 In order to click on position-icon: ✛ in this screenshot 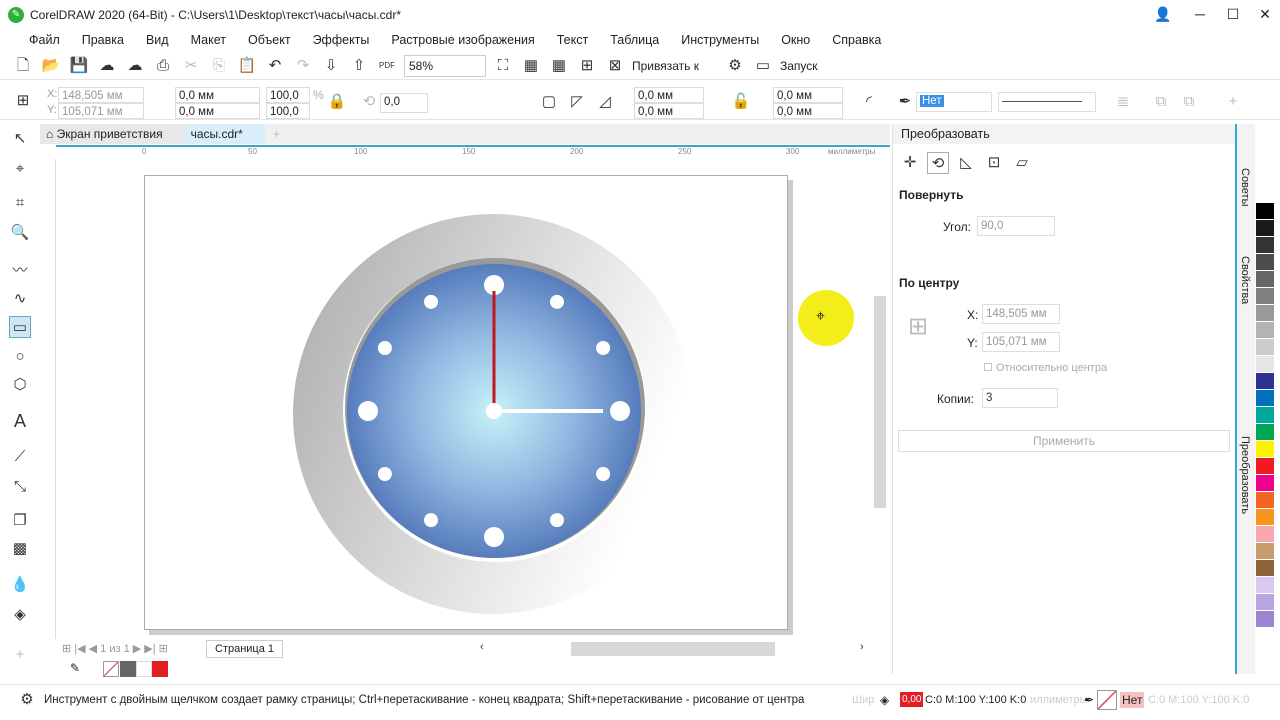, I will do `click(910, 163)`.